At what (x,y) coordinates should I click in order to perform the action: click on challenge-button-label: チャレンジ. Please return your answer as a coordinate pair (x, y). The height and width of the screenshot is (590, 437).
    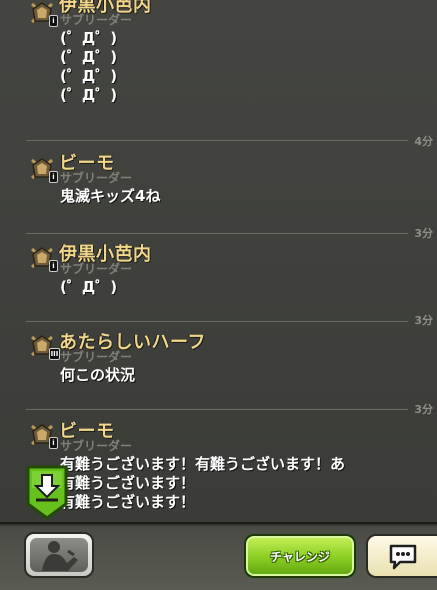
    Looking at the image, I should click on (300, 557).